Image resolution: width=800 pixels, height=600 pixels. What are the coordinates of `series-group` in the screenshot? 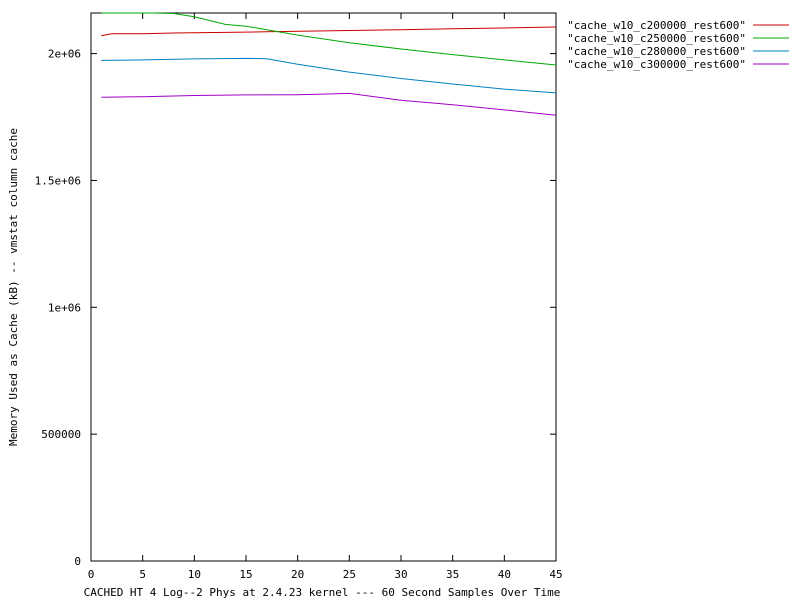 It's located at (329, 64).